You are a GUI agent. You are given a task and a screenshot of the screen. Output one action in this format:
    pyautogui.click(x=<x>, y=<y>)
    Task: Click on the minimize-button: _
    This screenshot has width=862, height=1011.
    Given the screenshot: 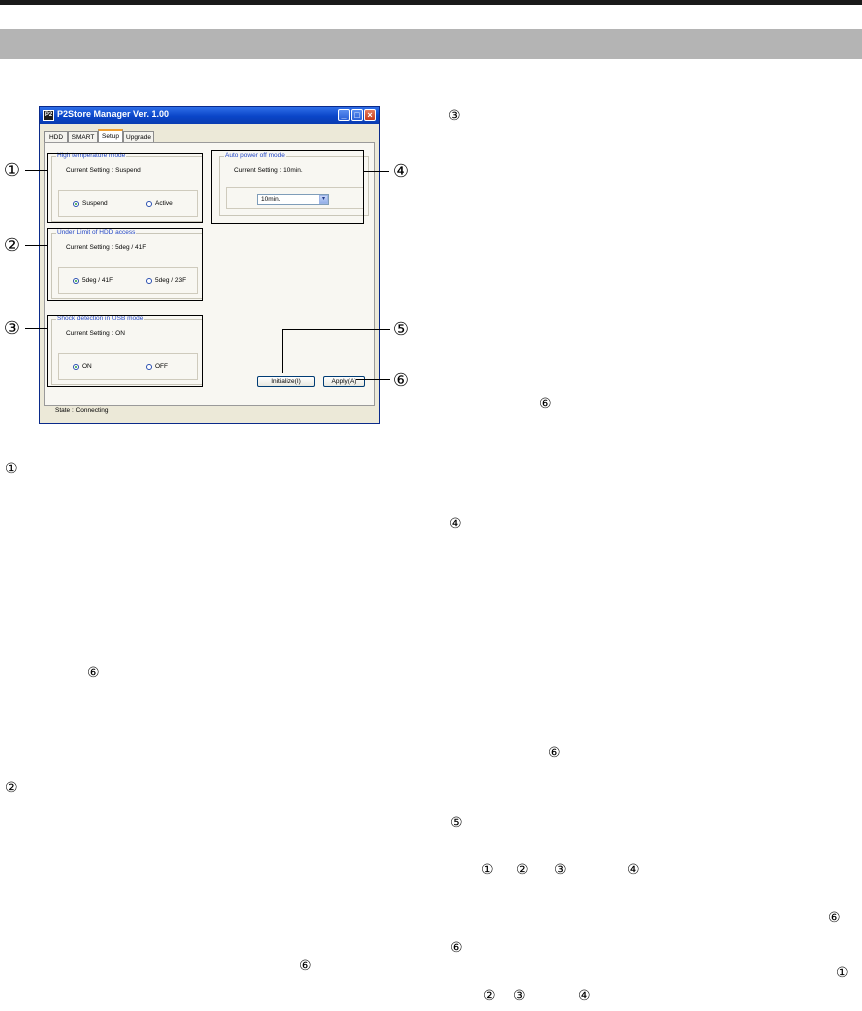 What is the action you would take?
    pyautogui.click(x=344, y=115)
    